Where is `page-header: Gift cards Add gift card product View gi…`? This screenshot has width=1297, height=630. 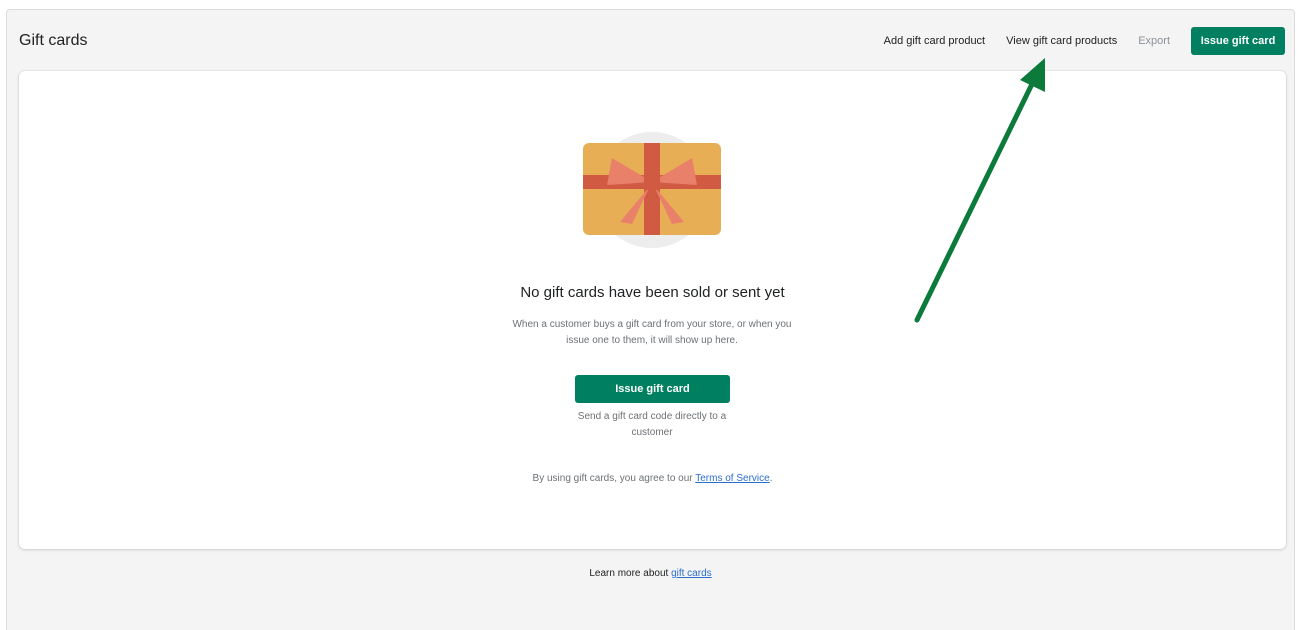
page-header: Gift cards Add gift card product View gi… is located at coordinates (650, 40).